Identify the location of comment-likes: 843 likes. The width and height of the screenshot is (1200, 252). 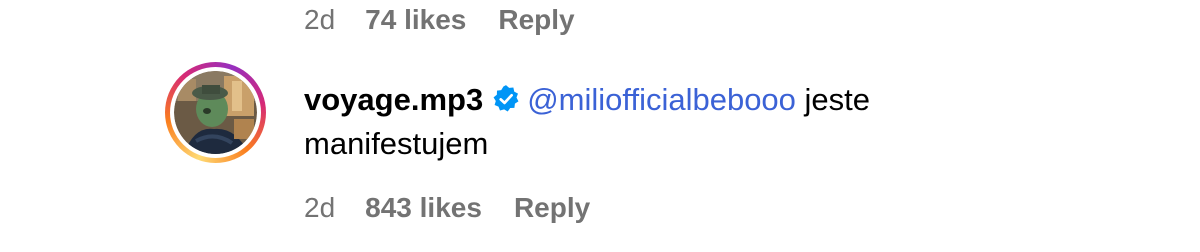
(423, 208).